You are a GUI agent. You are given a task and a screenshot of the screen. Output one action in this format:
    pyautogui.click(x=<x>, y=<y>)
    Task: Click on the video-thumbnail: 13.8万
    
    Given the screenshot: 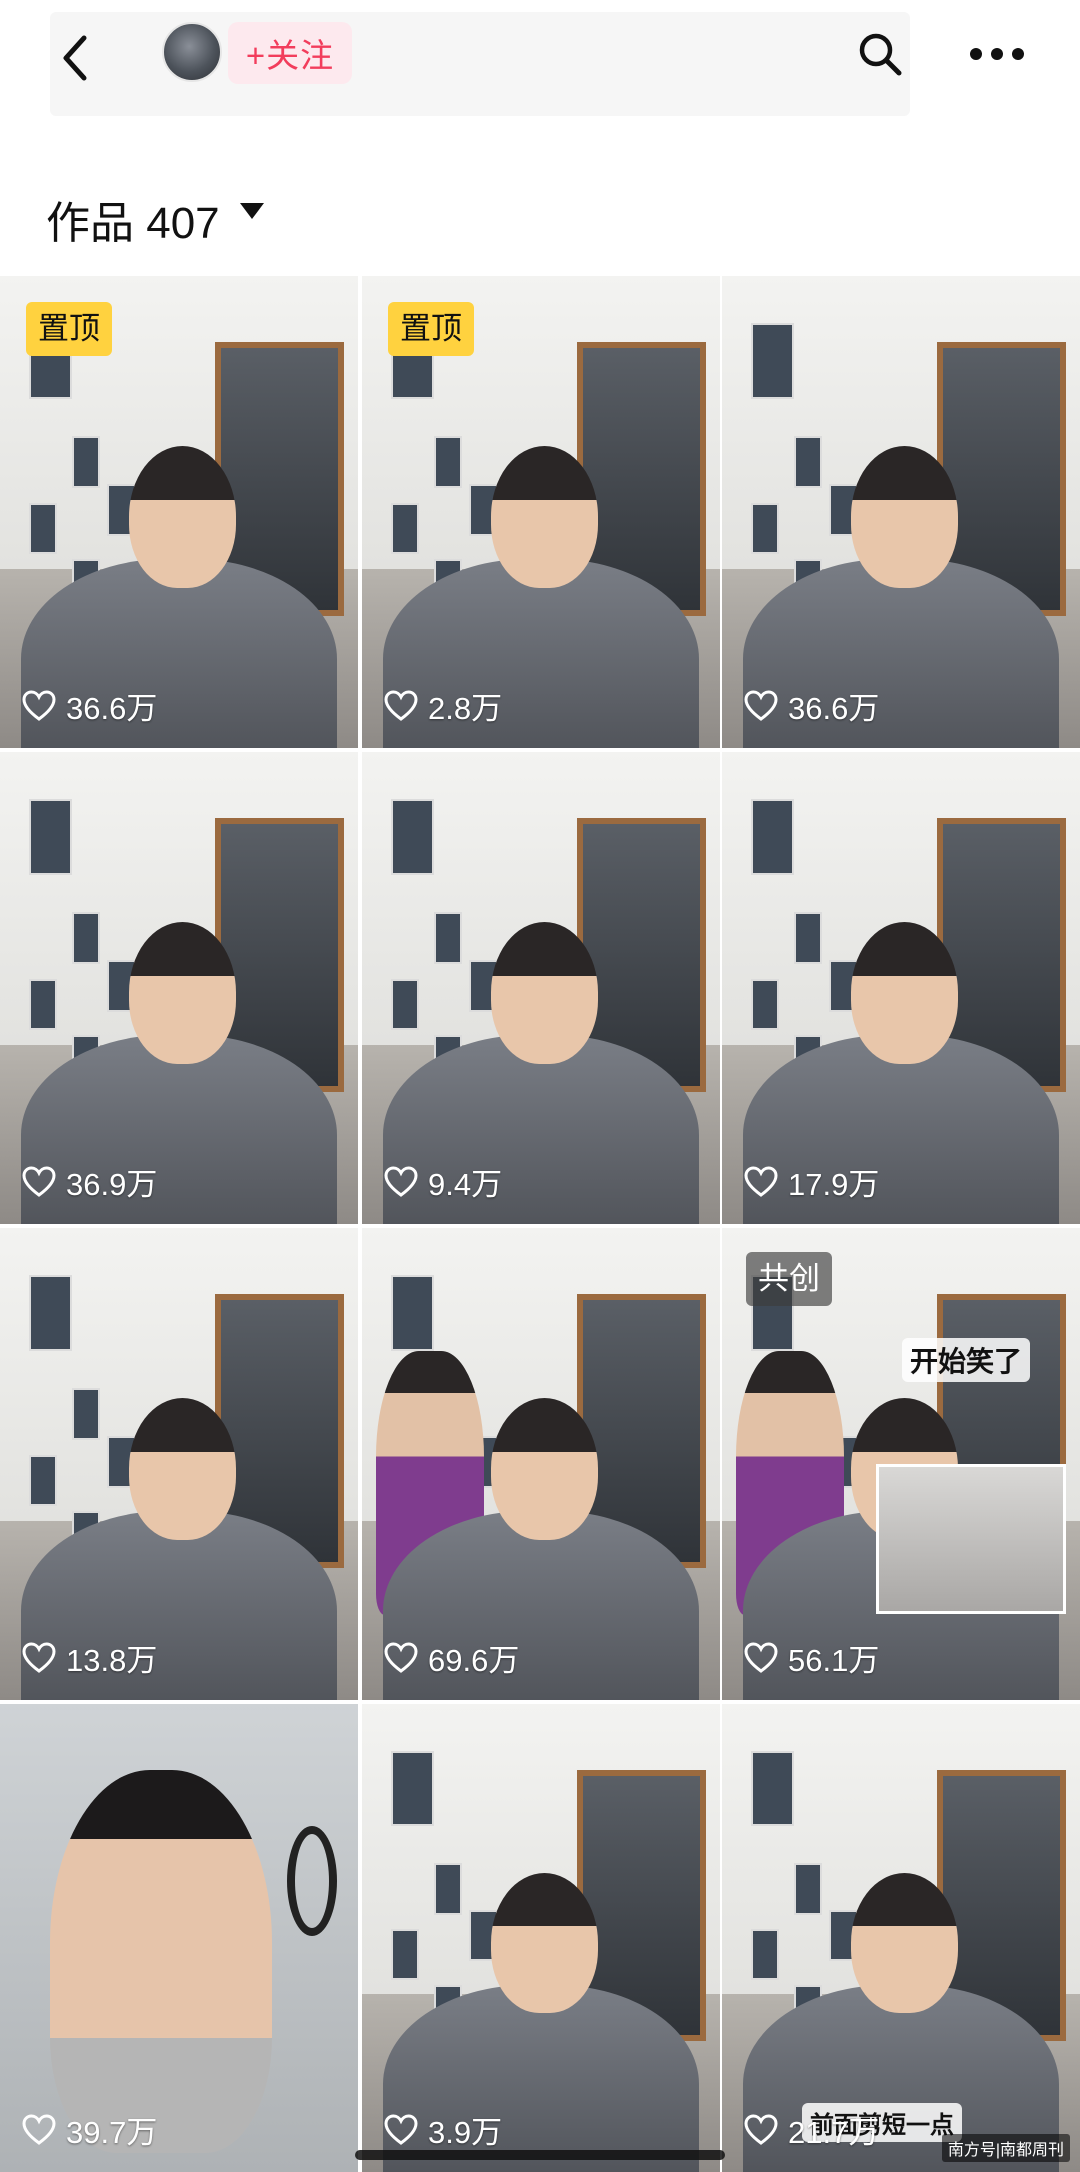 What is the action you would take?
    pyautogui.click(x=179, y=1464)
    